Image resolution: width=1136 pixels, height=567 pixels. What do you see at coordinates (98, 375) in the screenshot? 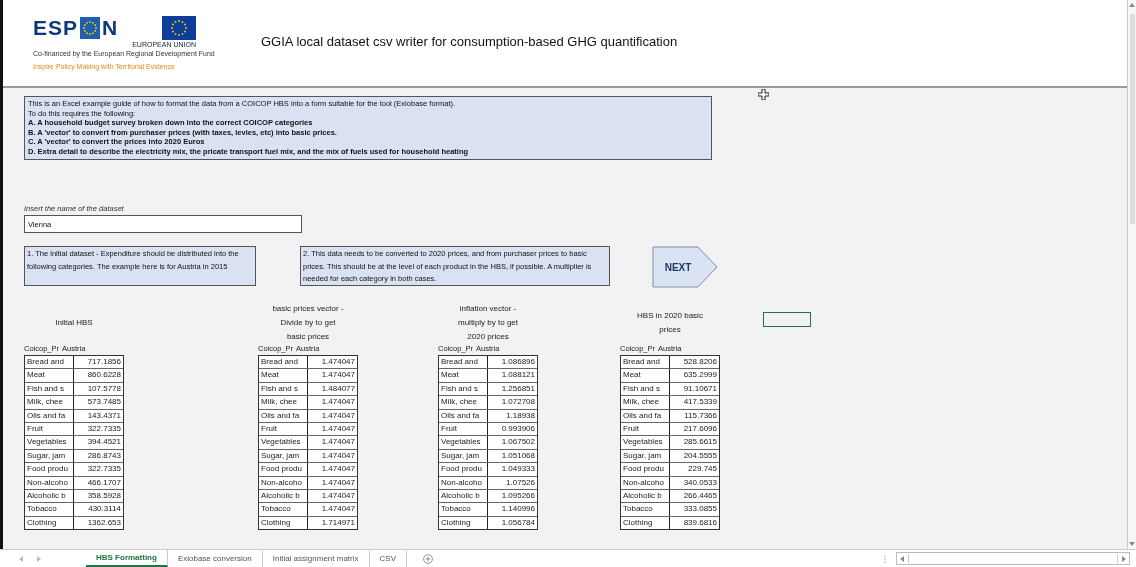
I see `table-cell: 860.6228` at bounding box center [98, 375].